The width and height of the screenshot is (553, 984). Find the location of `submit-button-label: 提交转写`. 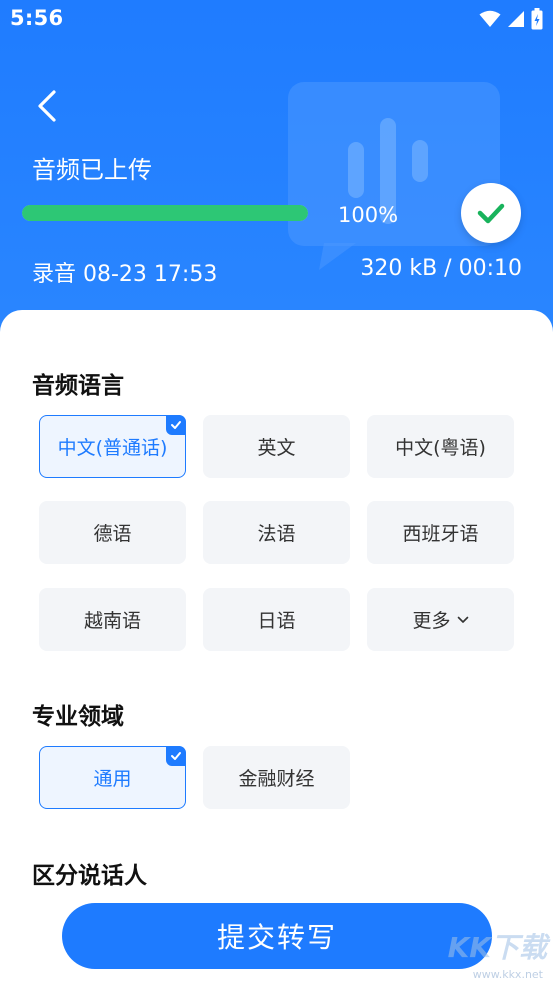

submit-button-label: 提交转写 is located at coordinates (276, 937).